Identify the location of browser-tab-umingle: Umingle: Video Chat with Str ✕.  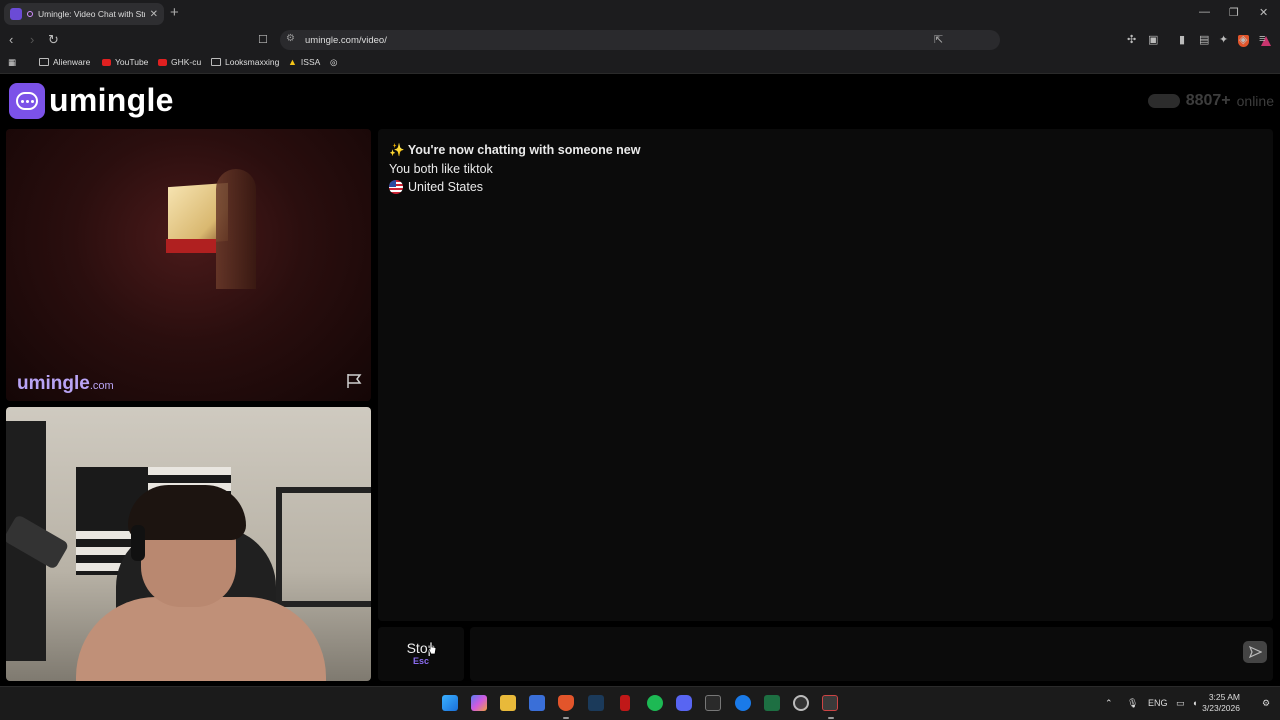
(84, 14).